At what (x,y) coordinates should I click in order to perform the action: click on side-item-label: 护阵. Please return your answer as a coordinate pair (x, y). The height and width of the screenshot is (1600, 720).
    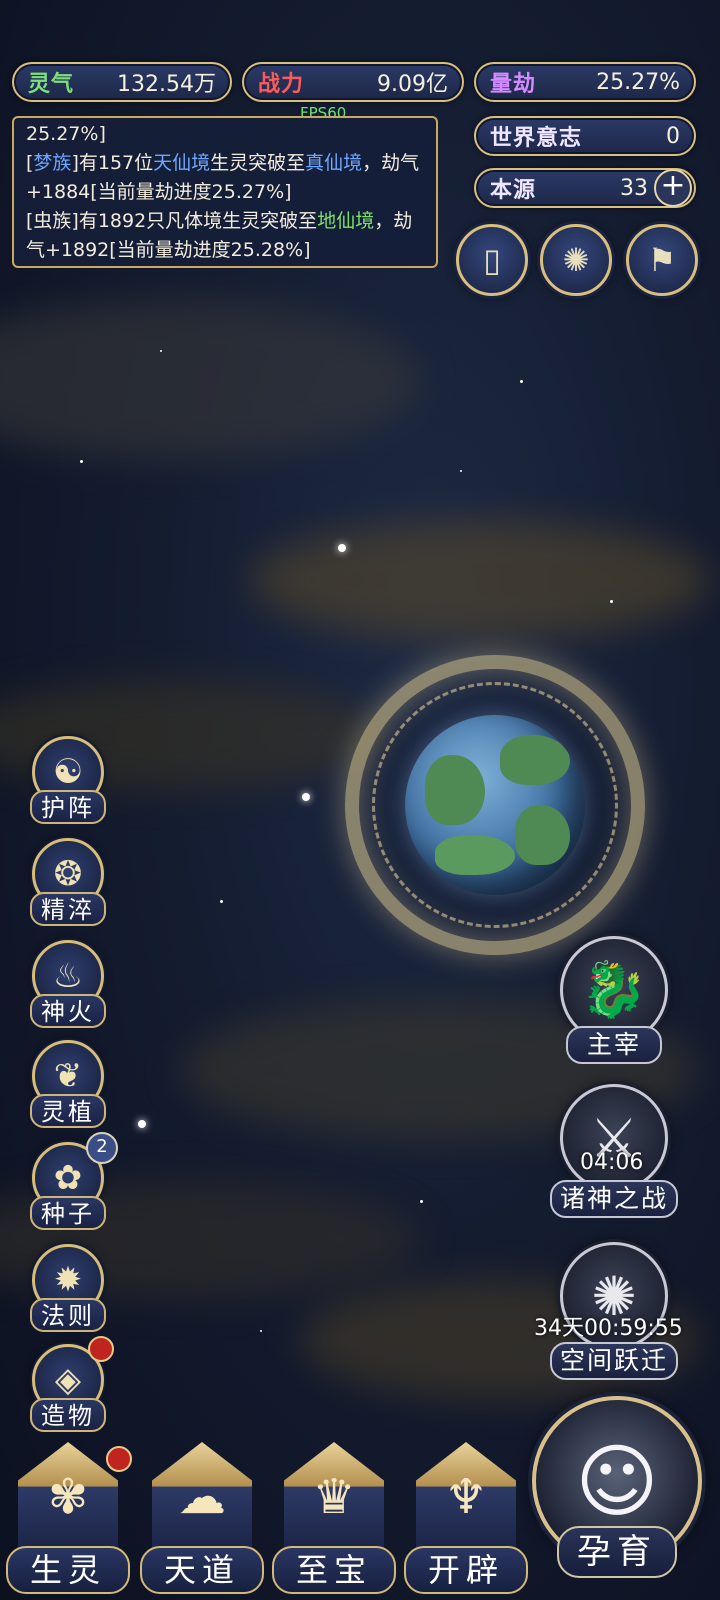
    Looking at the image, I should click on (68, 807).